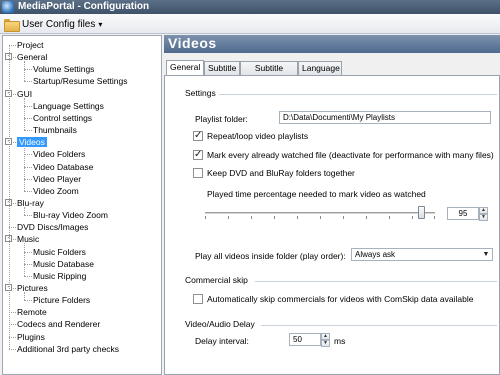 The height and width of the screenshot is (375, 500). What do you see at coordinates (325, 336) in the screenshot?
I see `delay-interval-up-button: ▲` at bounding box center [325, 336].